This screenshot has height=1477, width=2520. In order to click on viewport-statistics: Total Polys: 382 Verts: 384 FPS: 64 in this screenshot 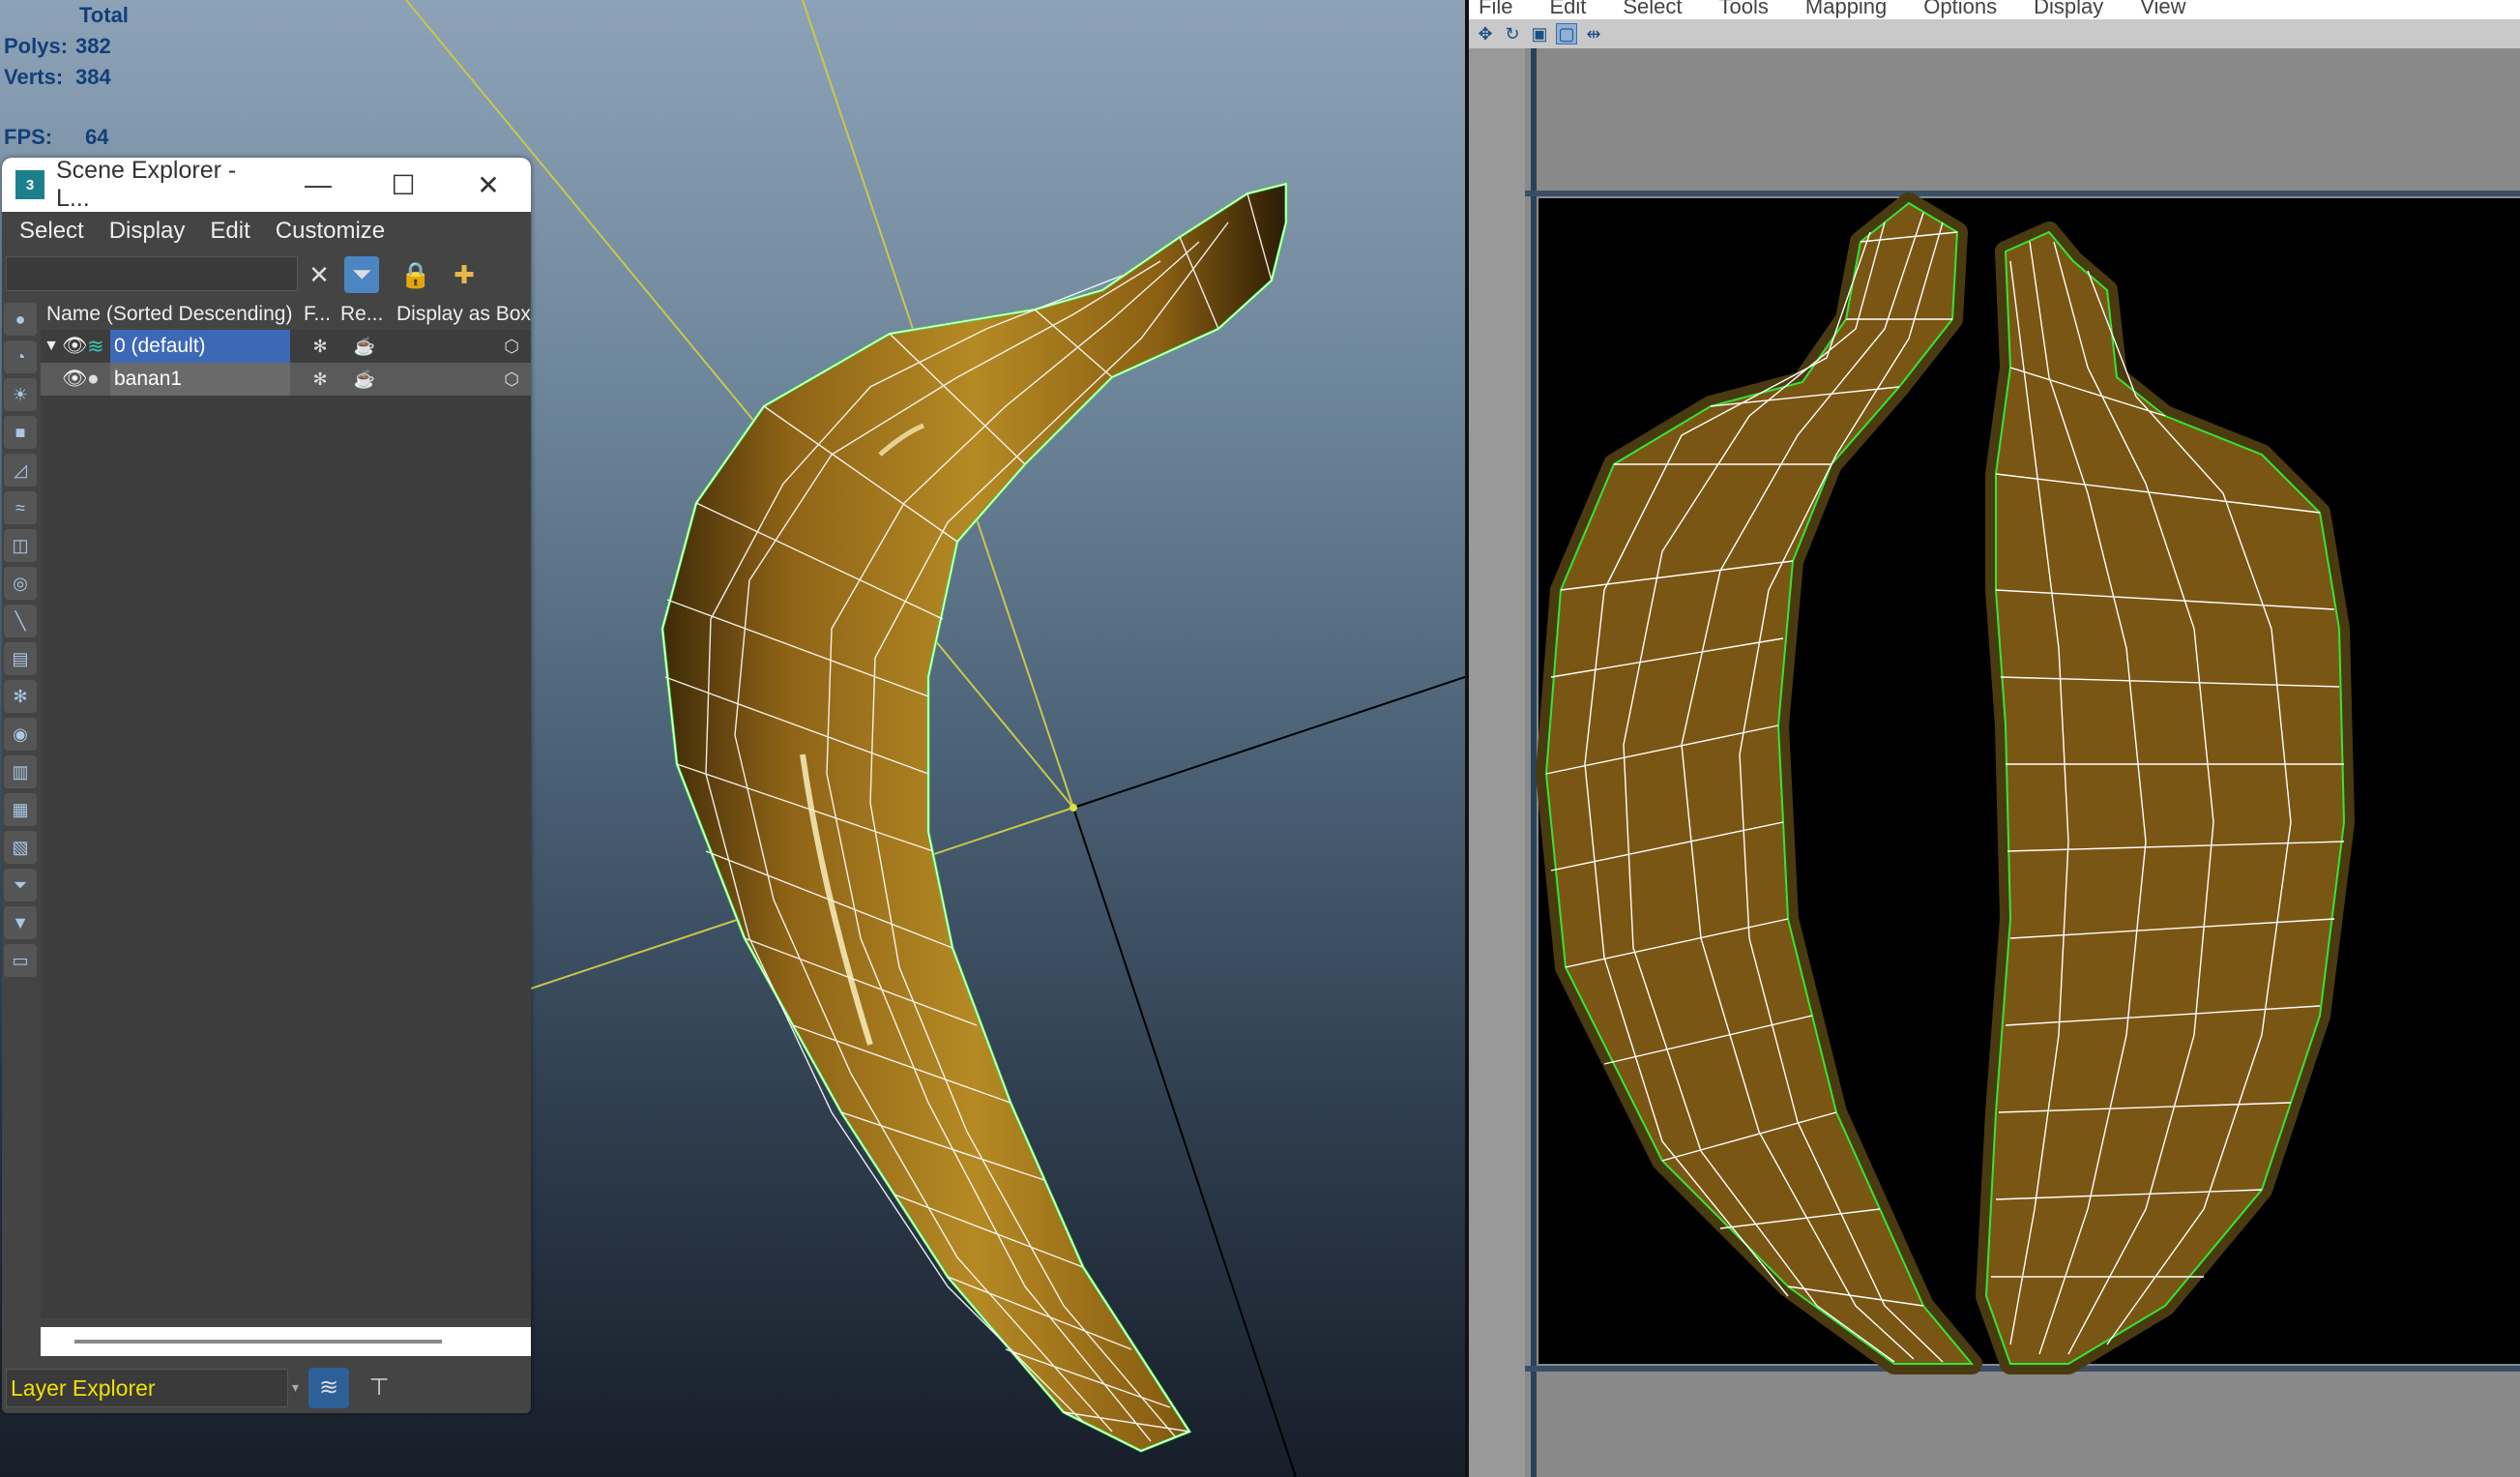, I will do `click(66, 76)`.